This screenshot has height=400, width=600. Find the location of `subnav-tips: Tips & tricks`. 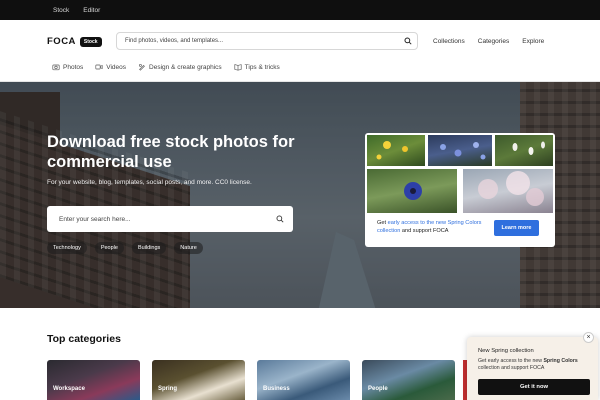

subnav-tips: Tips & tricks is located at coordinates (257, 67).